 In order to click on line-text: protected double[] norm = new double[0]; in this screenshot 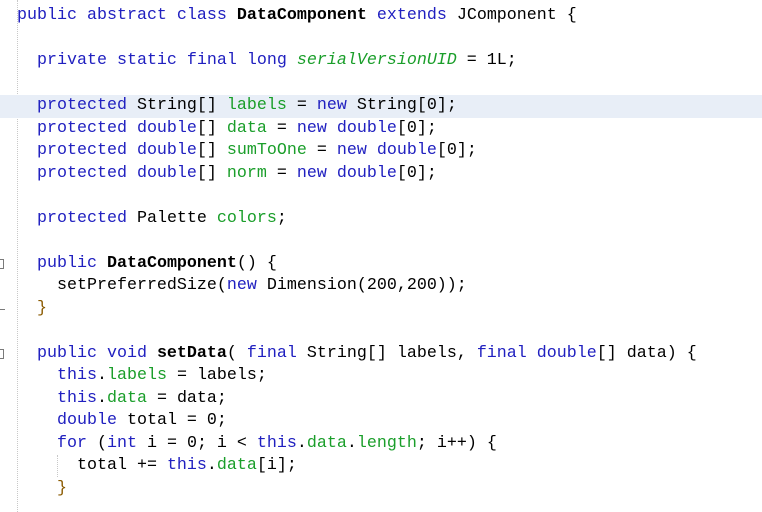, I will do `click(227, 174)`.